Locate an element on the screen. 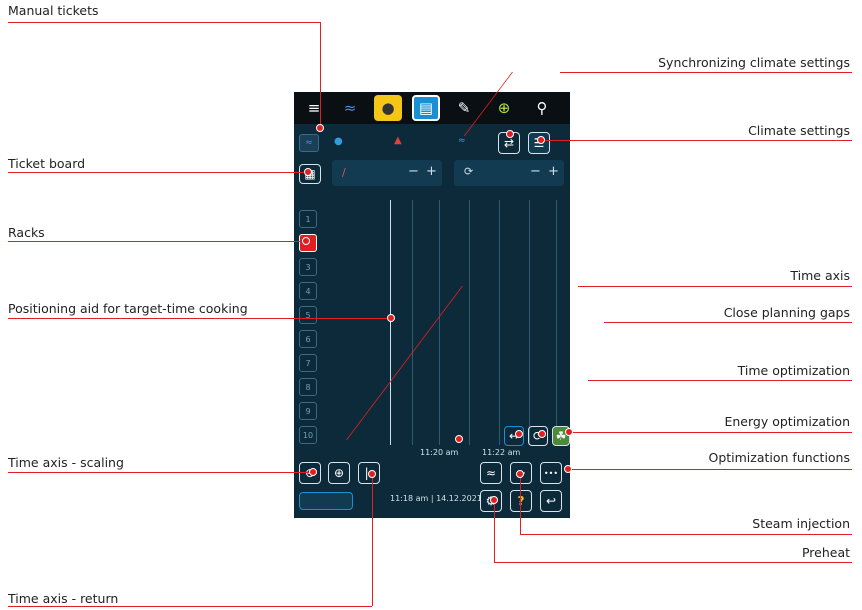 The height and width of the screenshot is (610, 862). label-preheat: Preheat is located at coordinates (825, 552).